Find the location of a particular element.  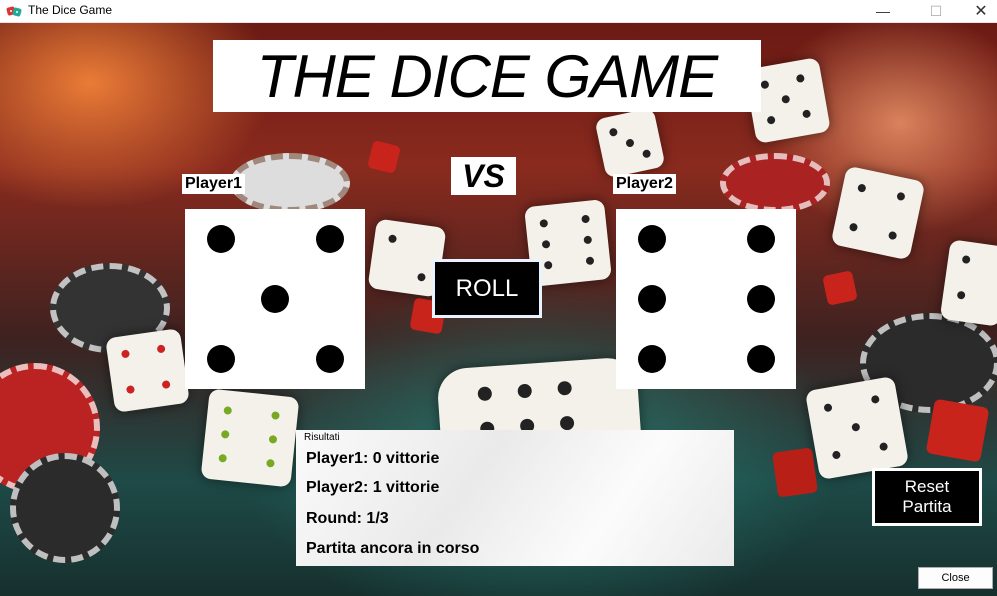

dice-icon is located at coordinates (14, 11).